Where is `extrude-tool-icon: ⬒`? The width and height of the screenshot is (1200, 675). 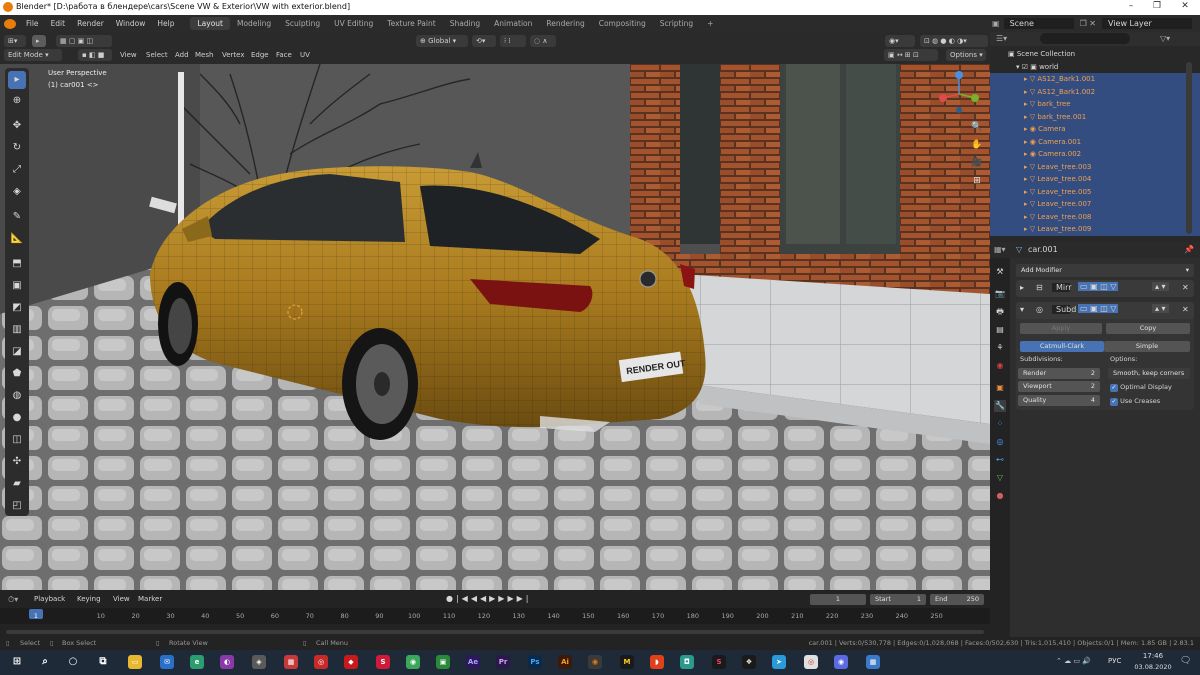
extrude-tool-icon: ⬒ is located at coordinates (17, 264).